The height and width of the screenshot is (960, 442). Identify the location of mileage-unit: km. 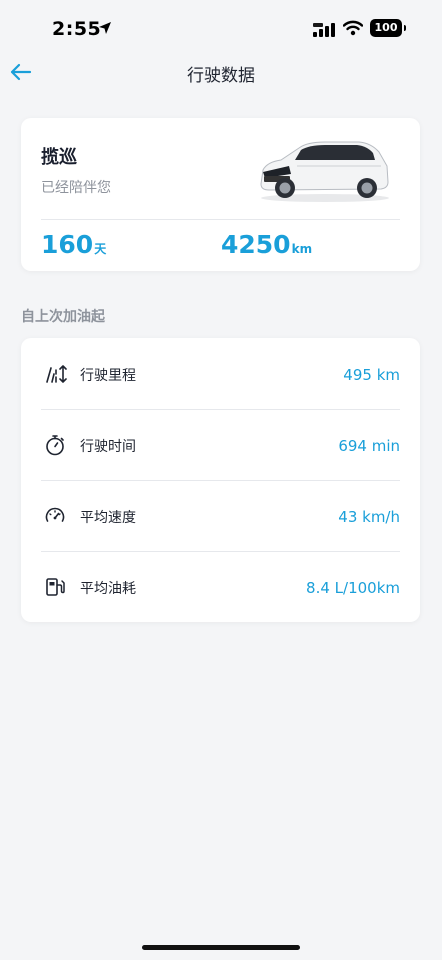
(302, 249).